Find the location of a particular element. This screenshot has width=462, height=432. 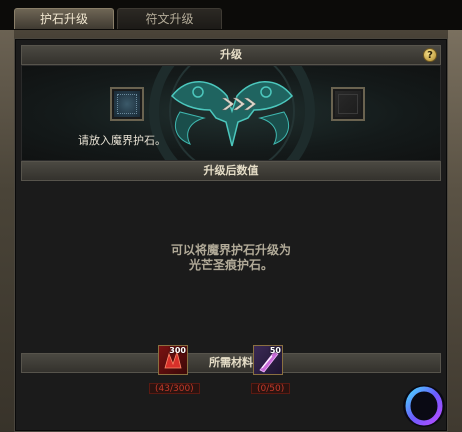

result-description: 可以将魔界护石升级为 光芒圣痕护石。 is located at coordinates (231, 258).